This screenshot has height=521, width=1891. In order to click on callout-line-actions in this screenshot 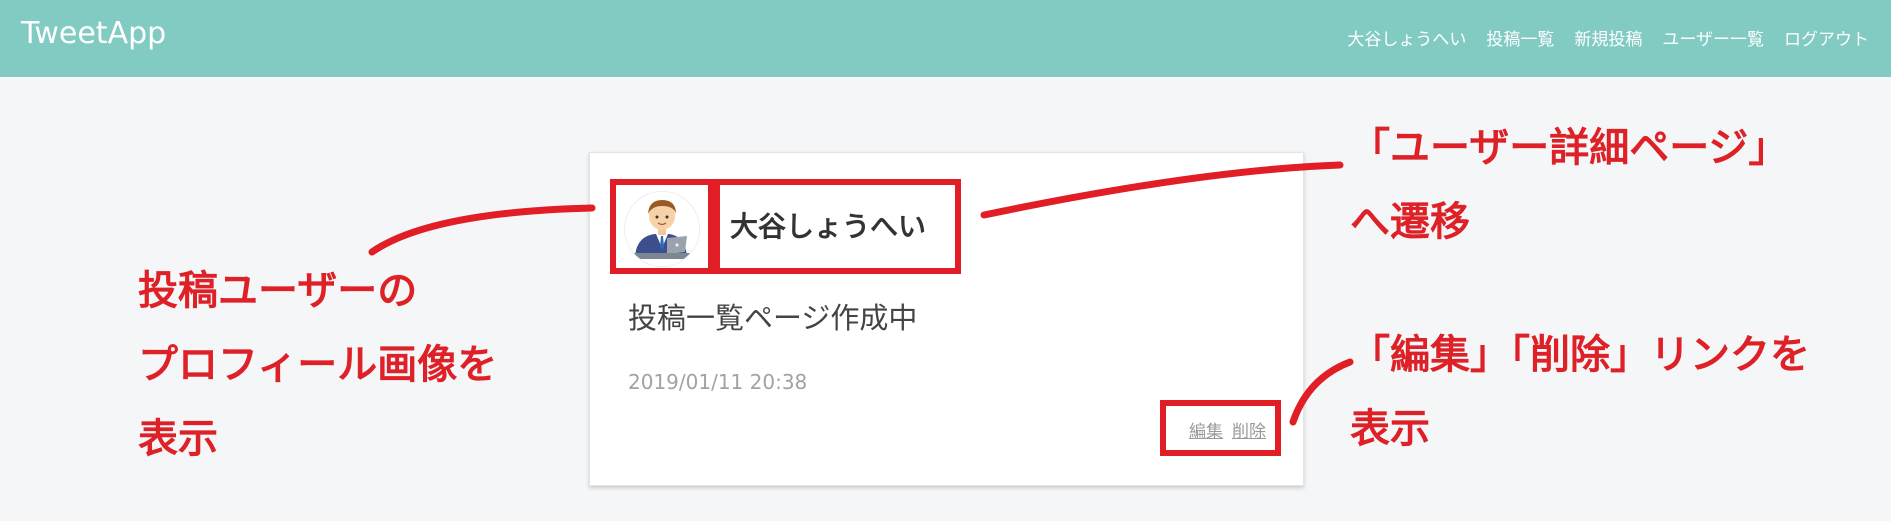, I will do `click(1321, 392)`.